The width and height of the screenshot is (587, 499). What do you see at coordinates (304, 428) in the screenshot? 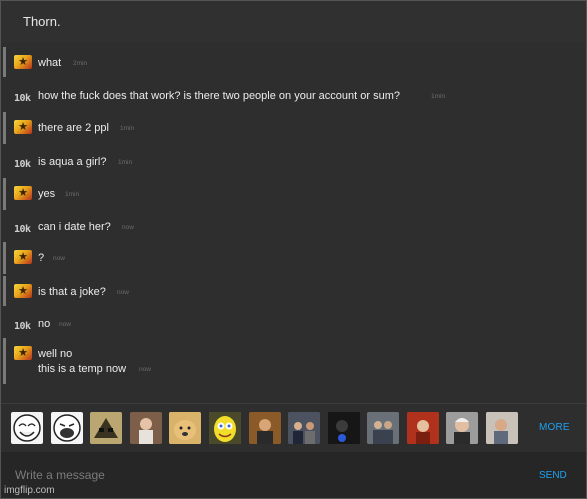
I see `crowd-photo-emoji-icon` at bounding box center [304, 428].